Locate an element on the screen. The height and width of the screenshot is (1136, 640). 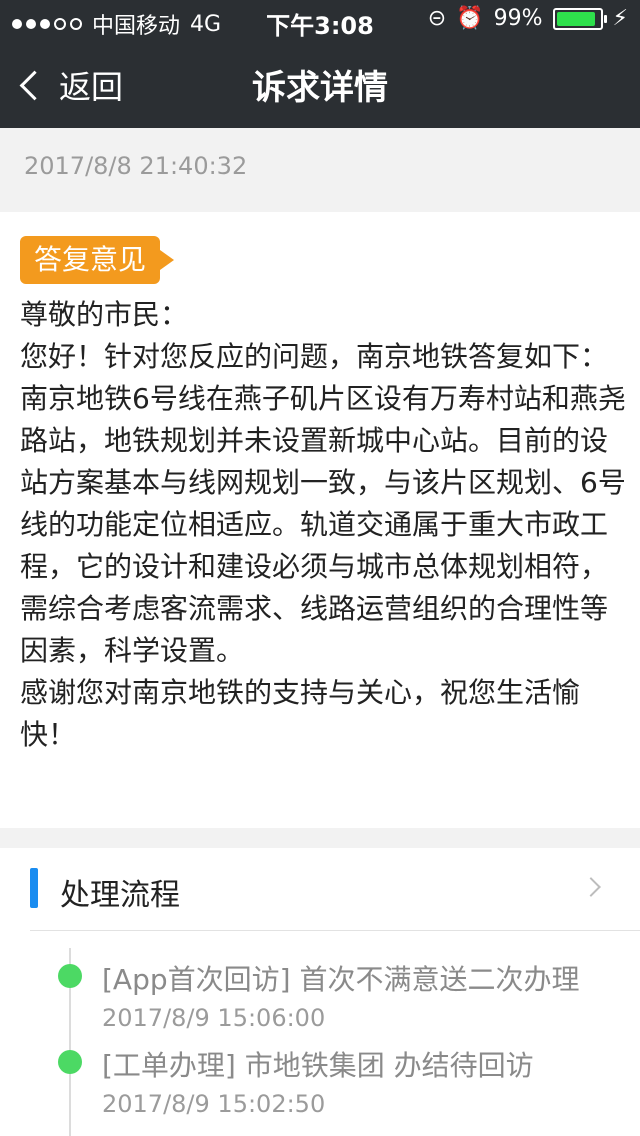
orientation-lock-icon: ⊝ is located at coordinates (437, 18).